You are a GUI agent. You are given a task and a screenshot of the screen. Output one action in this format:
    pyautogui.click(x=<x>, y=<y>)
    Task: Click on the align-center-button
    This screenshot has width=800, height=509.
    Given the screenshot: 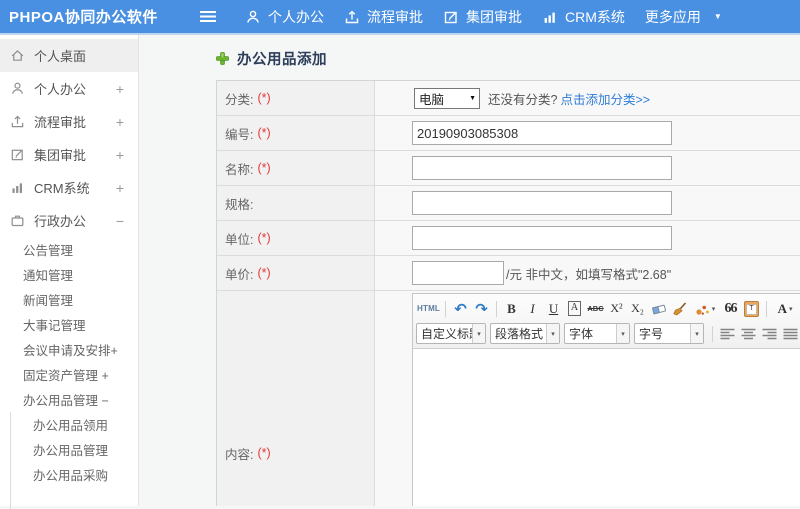 What is the action you would take?
    pyautogui.click(x=748, y=333)
    